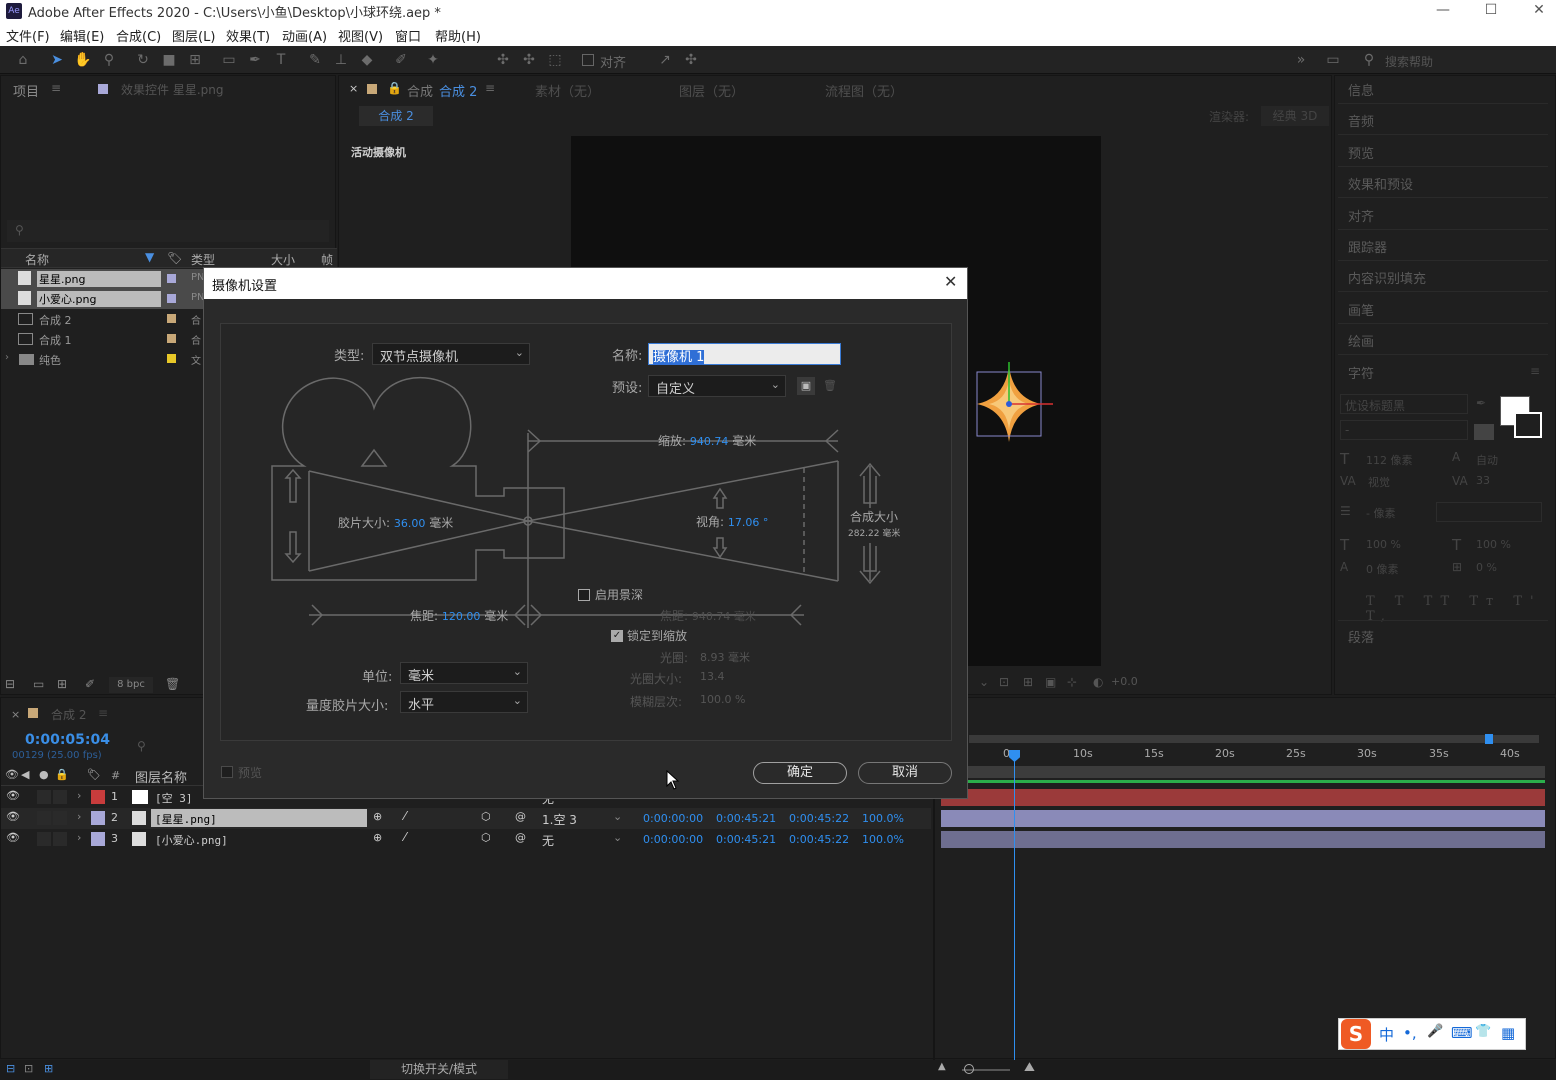 The image size is (1556, 1080). Describe the element at coordinates (37, 259) in the screenshot. I see `col-name: 名称` at that location.